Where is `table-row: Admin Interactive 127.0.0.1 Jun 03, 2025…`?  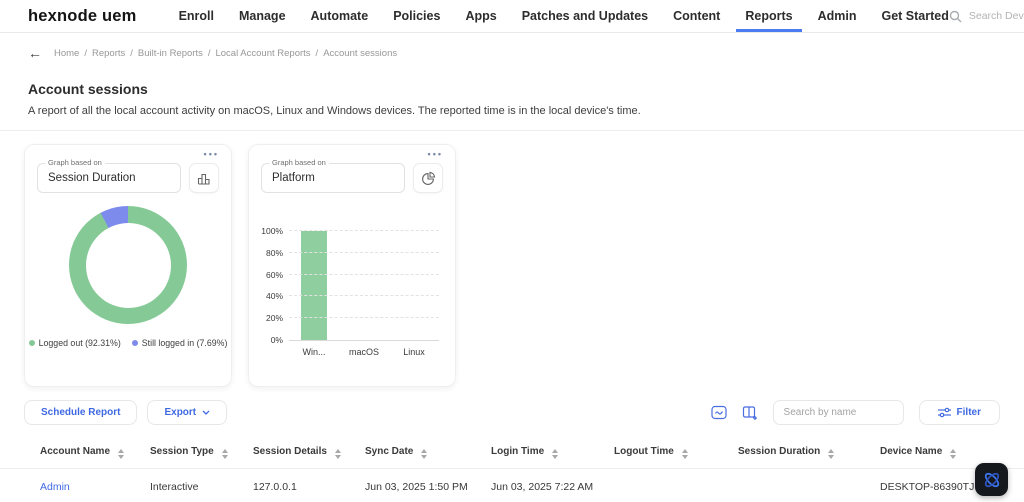
table-row: Admin Interactive 127.0.0.1 Jun 03, 2025… is located at coordinates (512, 485).